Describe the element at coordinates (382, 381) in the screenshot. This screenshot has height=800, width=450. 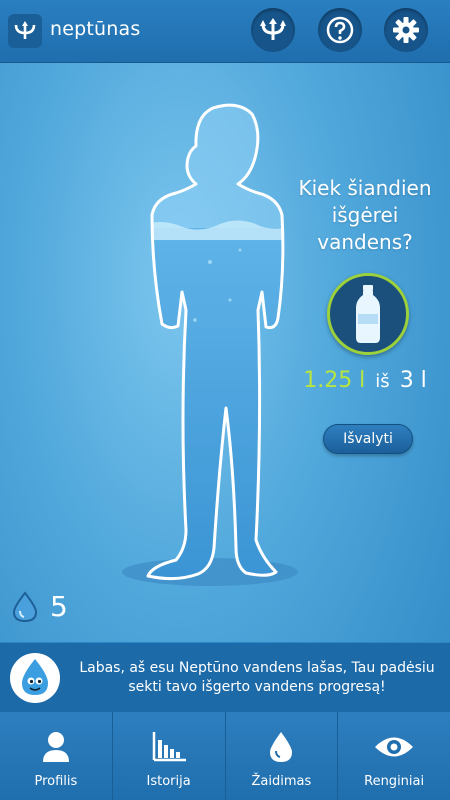
I see `intake-separator: iš` at that location.